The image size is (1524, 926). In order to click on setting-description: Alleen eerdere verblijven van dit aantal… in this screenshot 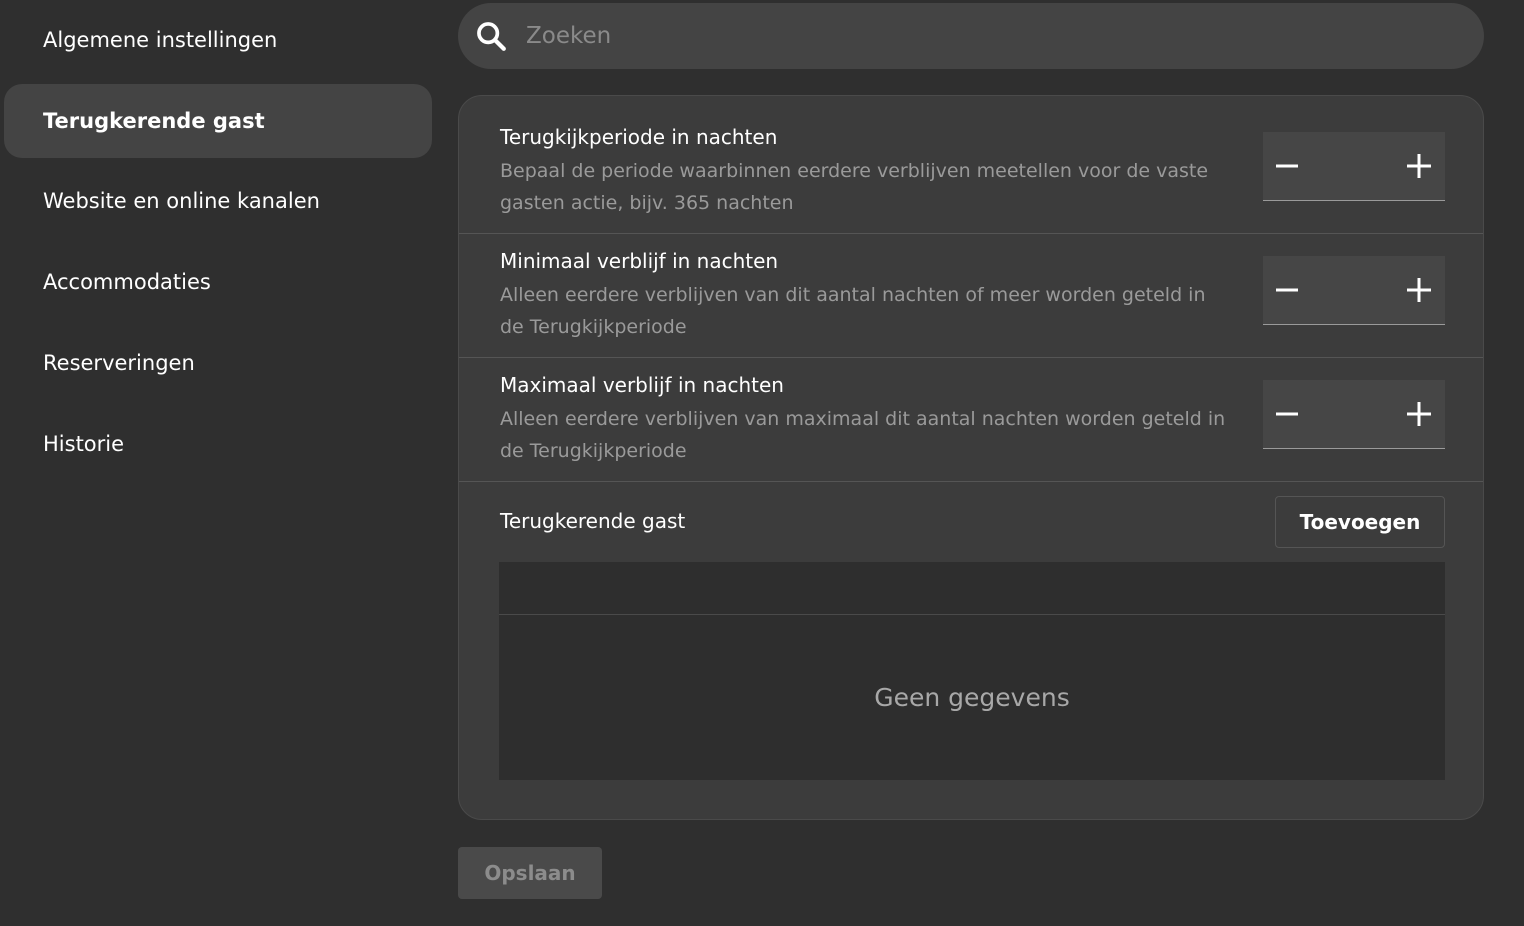, I will do `click(853, 311)`.